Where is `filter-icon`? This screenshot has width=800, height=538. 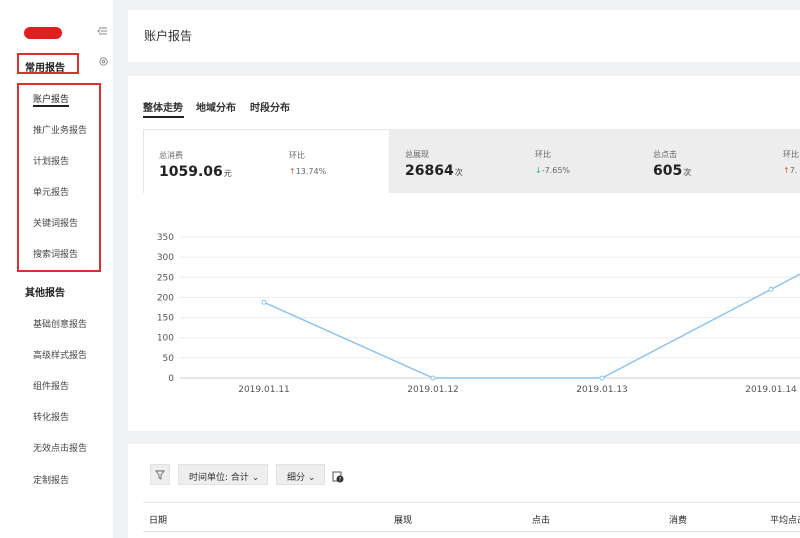
filter-icon is located at coordinates (160, 475).